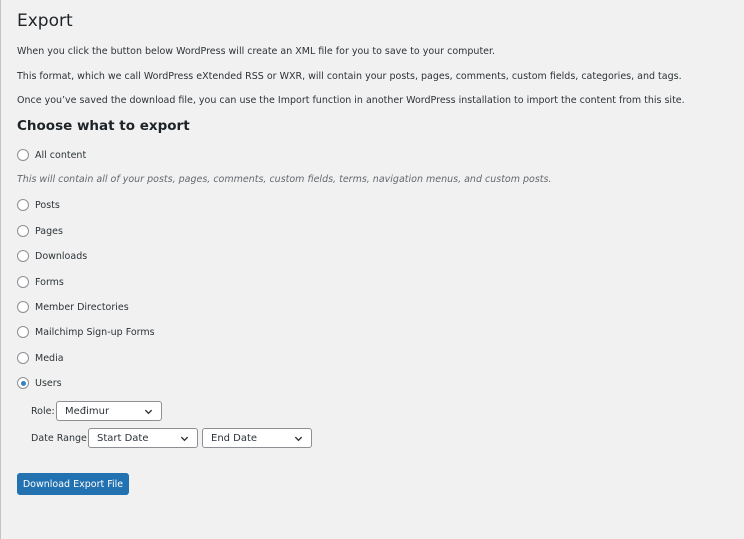  Describe the element at coordinates (47, 205) in the screenshot. I see `radio-label: Posts` at that location.